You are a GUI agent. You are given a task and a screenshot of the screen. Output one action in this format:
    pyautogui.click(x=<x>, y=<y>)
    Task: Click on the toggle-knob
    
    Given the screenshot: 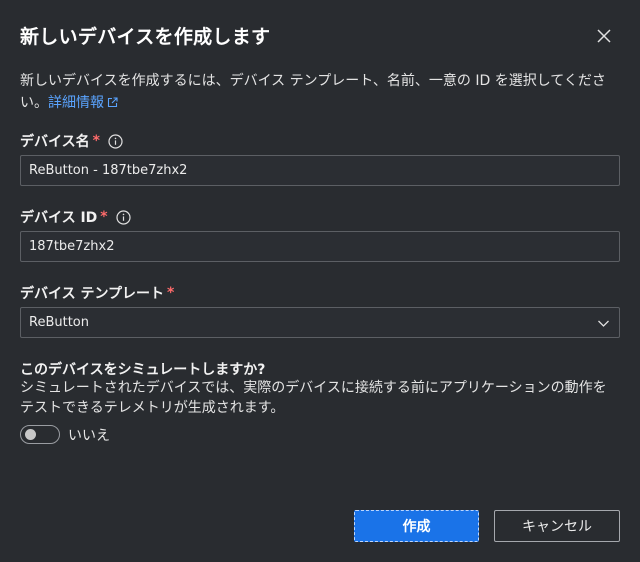 What is the action you would take?
    pyautogui.click(x=30, y=434)
    